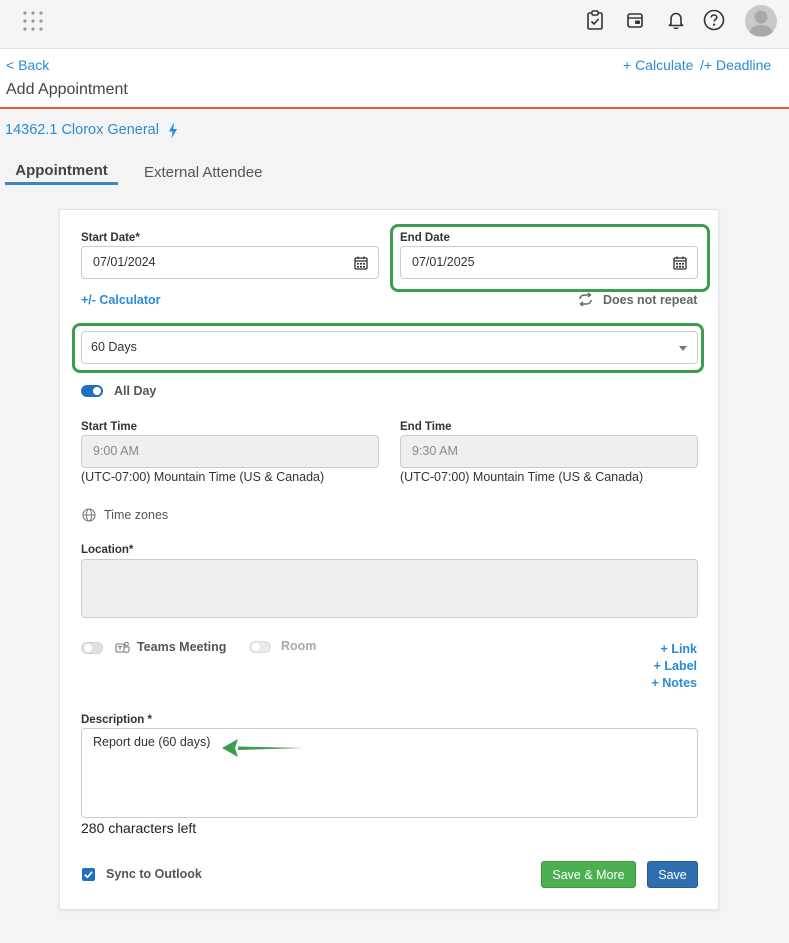  Describe the element at coordinates (425, 238) in the screenshot. I see `end-date-label: End Date` at that location.